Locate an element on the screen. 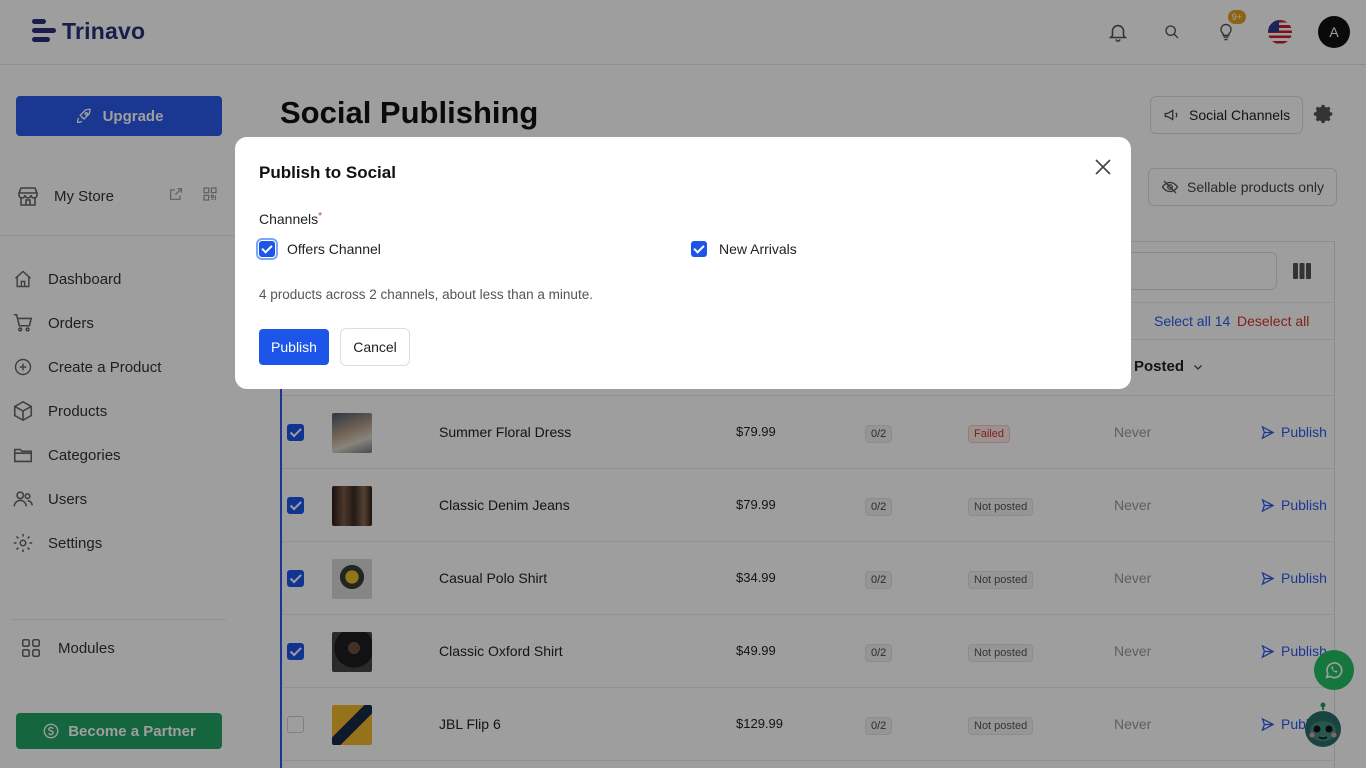 Image resolution: width=1366 pixels, height=768 pixels. modal-title: Publish to Social is located at coordinates (327, 172).